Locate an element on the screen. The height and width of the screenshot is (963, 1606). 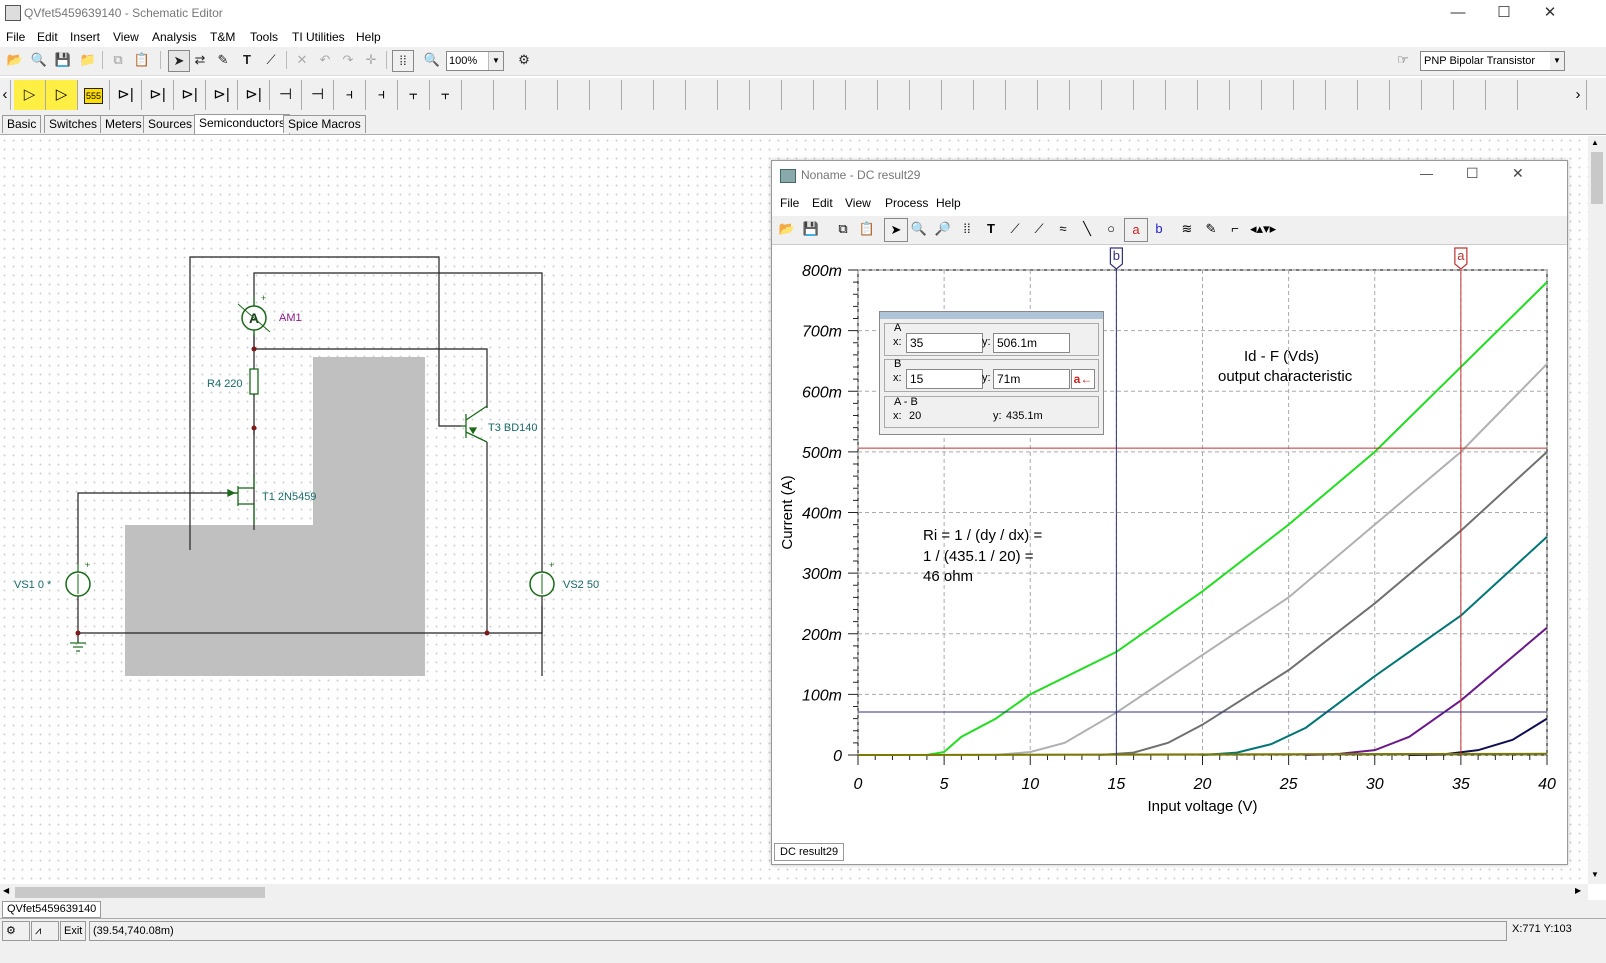
npn-transistor-icon: ⊣ is located at coordinates (286, 95).